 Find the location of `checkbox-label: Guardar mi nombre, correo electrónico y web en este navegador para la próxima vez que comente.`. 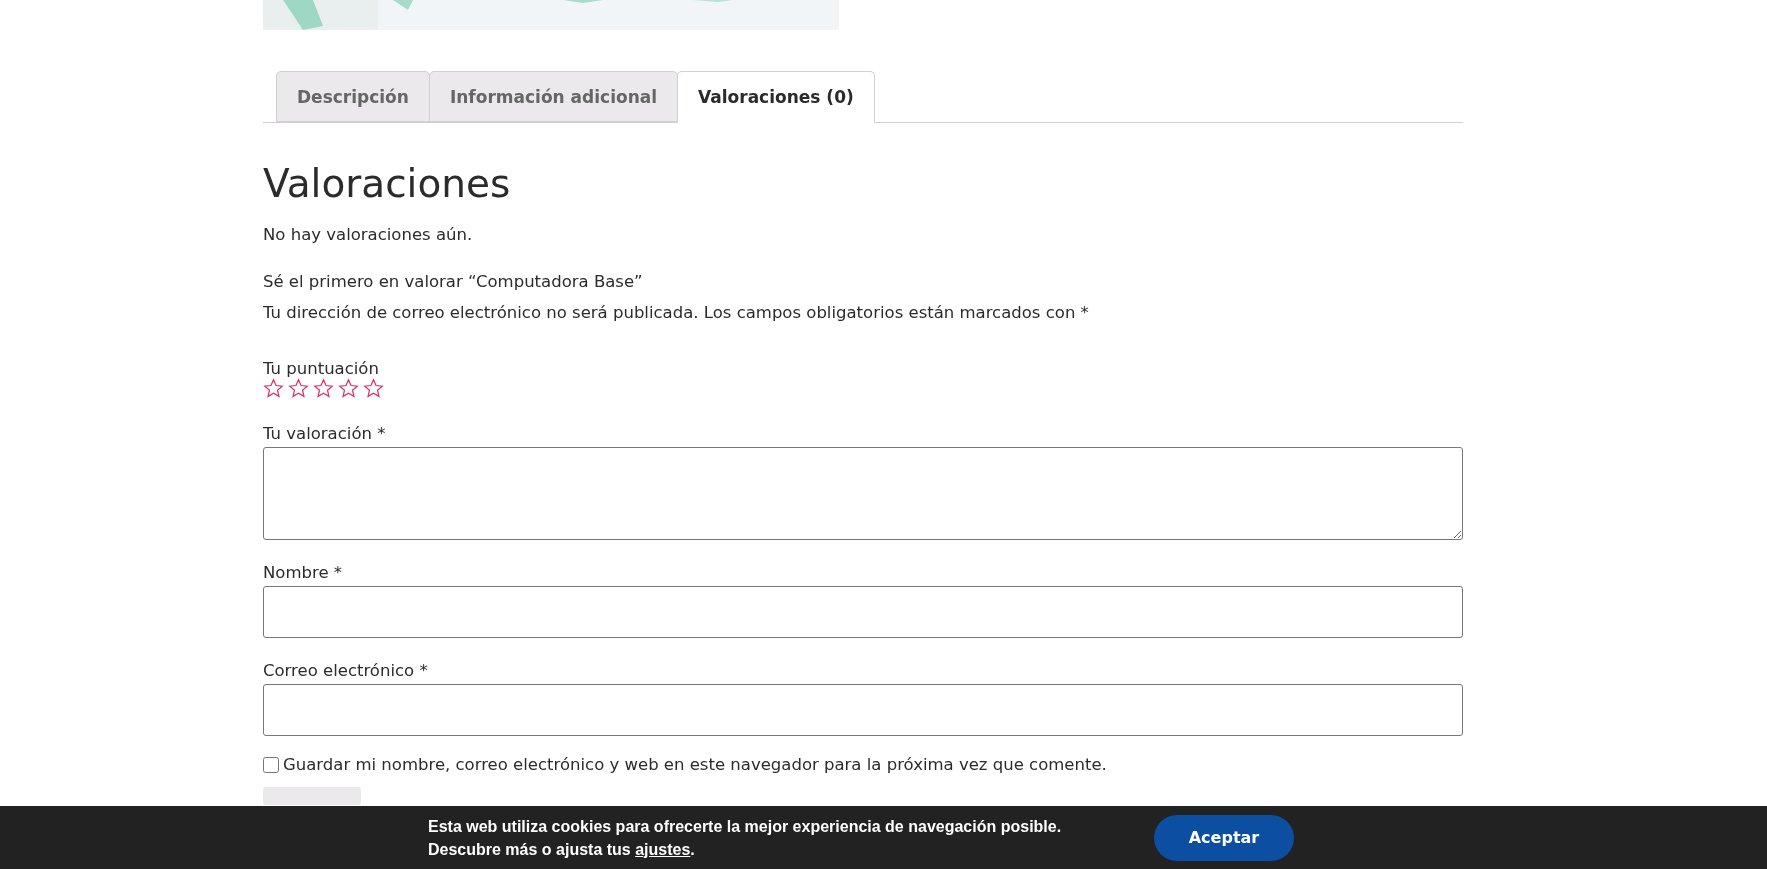

checkbox-label: Guardar mi nombre, correo electrónico y web en este navegador para la próxima vez que comente. is located at coordinates (695, 765).